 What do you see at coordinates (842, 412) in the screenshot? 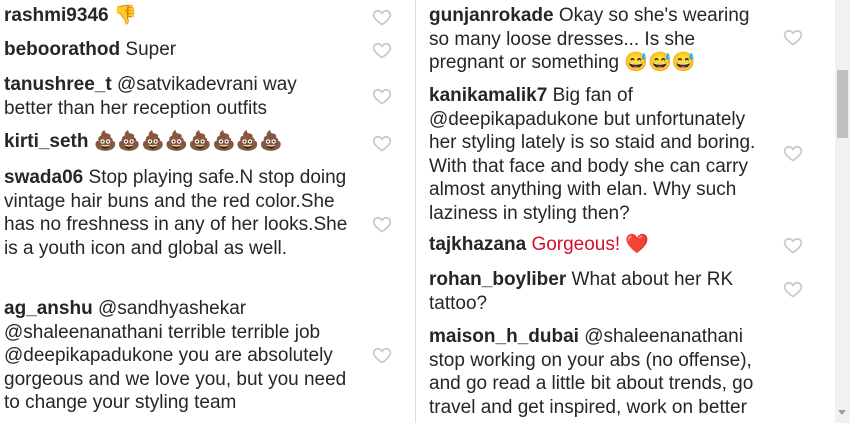
I see `scroll-down-arrow-icon` at bounding box center [842, 412].